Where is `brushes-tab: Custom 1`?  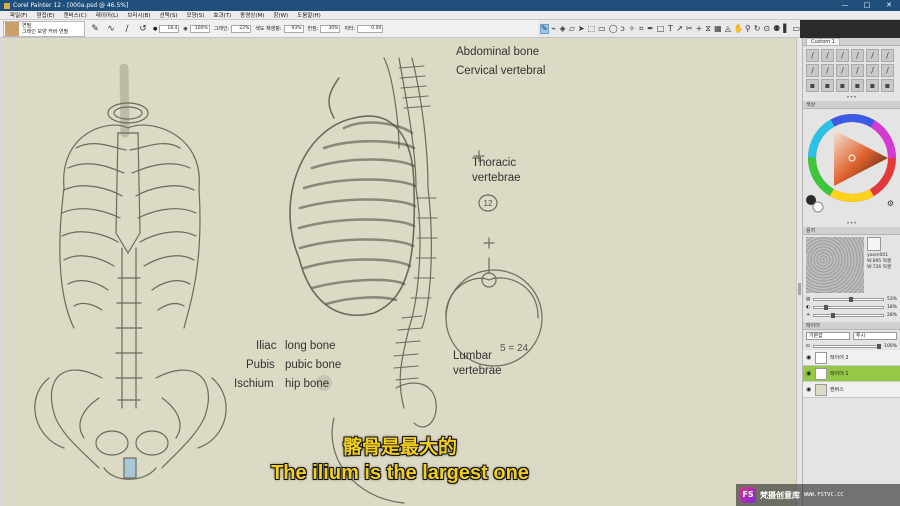 brushes-tab: Custom 1 is located at coordinates (823, 41).